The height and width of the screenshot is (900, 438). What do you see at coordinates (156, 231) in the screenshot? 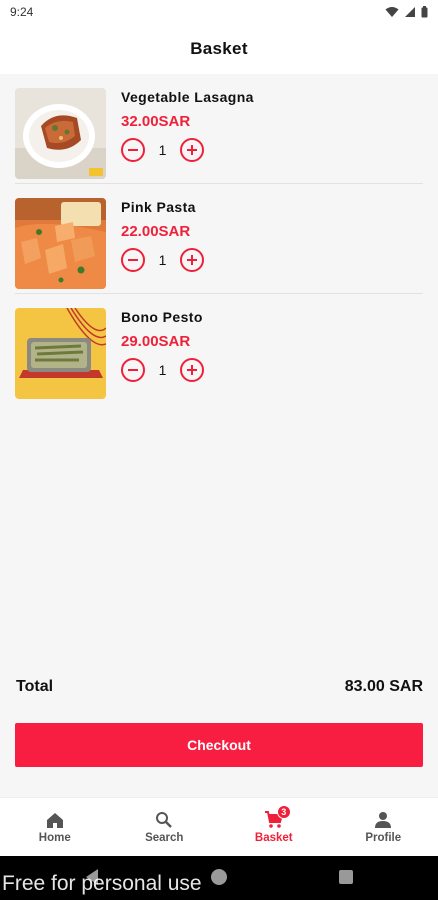
I see `item-price: 22.00SAR` at bounding box center [156, 231].